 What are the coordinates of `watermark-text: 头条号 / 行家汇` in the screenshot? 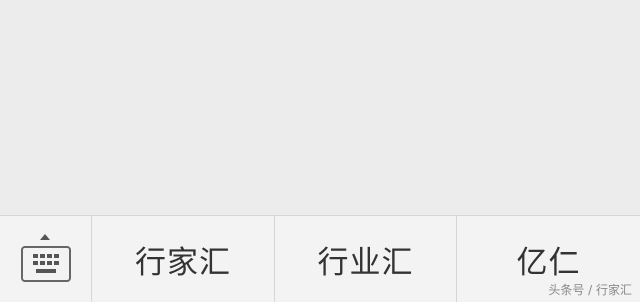 It's located at (590, 290).